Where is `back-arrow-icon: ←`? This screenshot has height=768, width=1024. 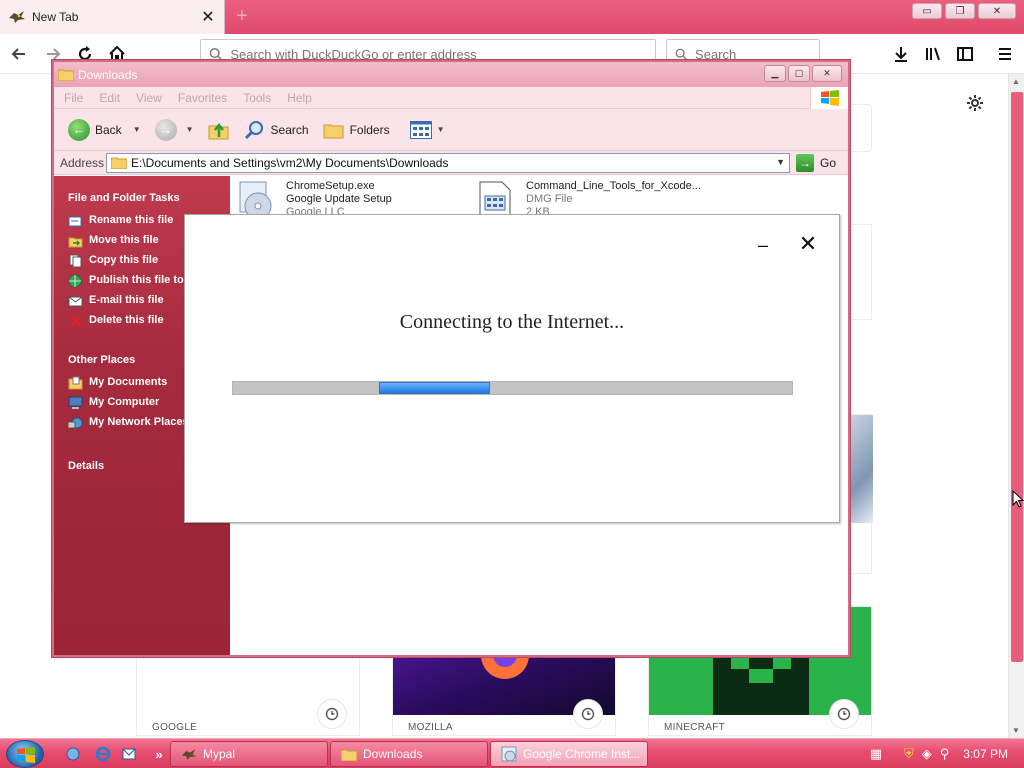
back-arrow-icon: ← is located at coordinates (79, 129).